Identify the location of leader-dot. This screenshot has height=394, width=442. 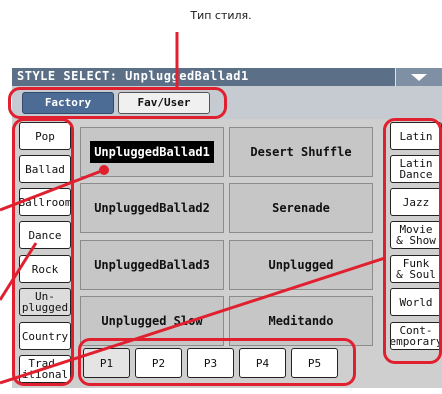
(104, 170).